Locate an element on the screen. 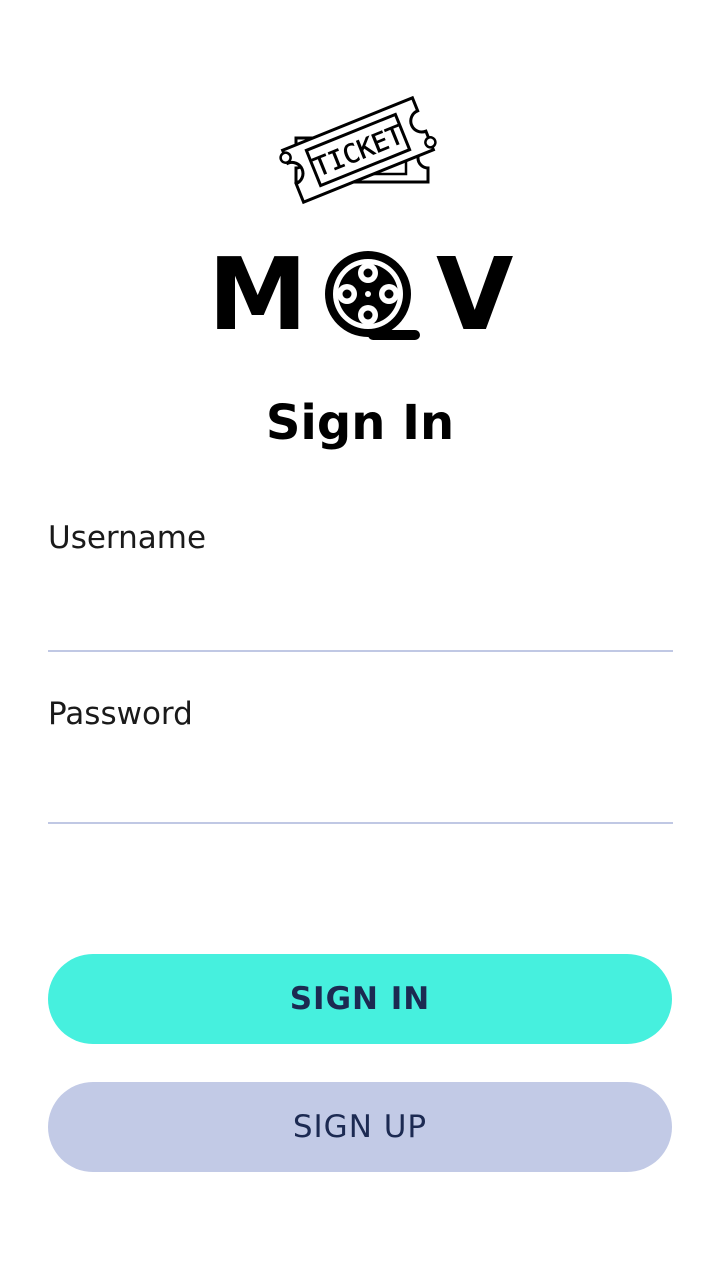 This screenshot has height=1280, width=720. page-title: Sign In is located at coordinates (360, 423).